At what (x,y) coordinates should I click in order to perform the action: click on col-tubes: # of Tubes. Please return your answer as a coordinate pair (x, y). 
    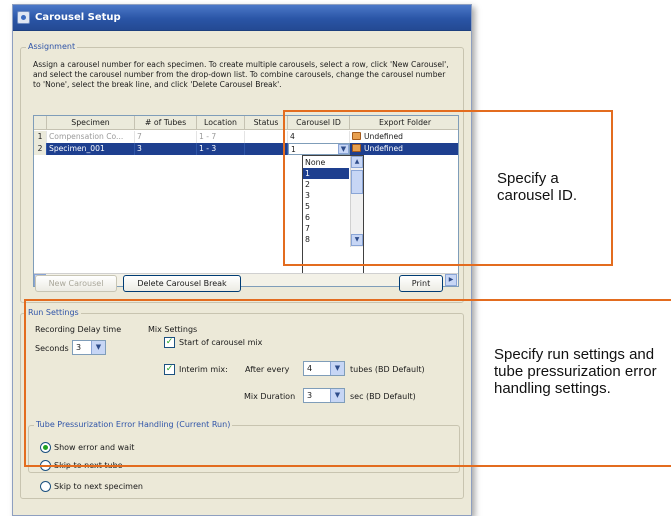
    Looking at the image, I should click on (166, 123).